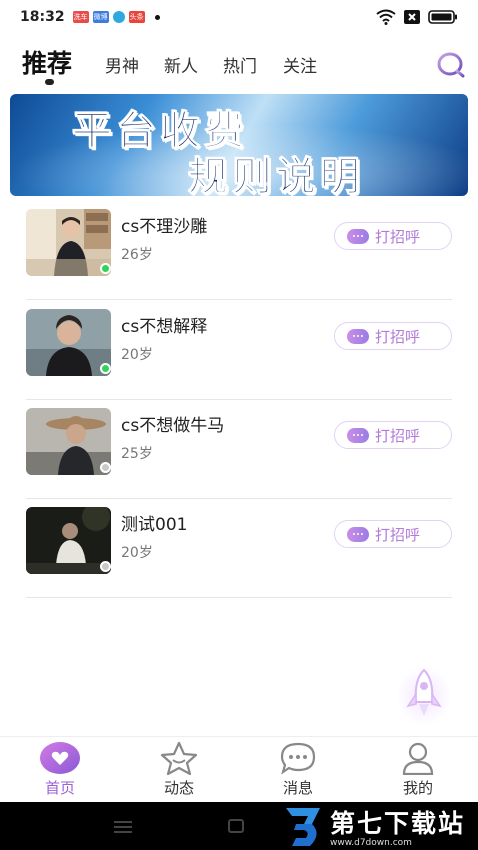 This screenshot has height=850, width=478. I want to click on app-notification-icon, so click(118, 17).